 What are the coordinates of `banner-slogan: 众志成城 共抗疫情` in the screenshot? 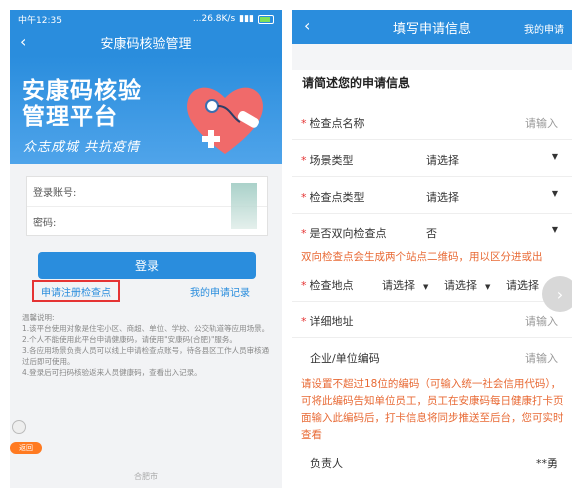 It's located at (82, 147).